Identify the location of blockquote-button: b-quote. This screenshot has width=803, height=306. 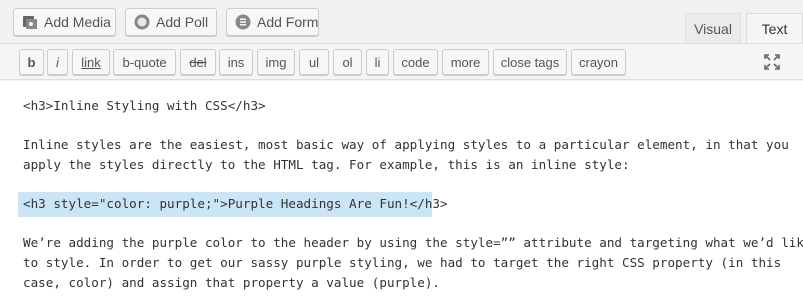
(144, 62).